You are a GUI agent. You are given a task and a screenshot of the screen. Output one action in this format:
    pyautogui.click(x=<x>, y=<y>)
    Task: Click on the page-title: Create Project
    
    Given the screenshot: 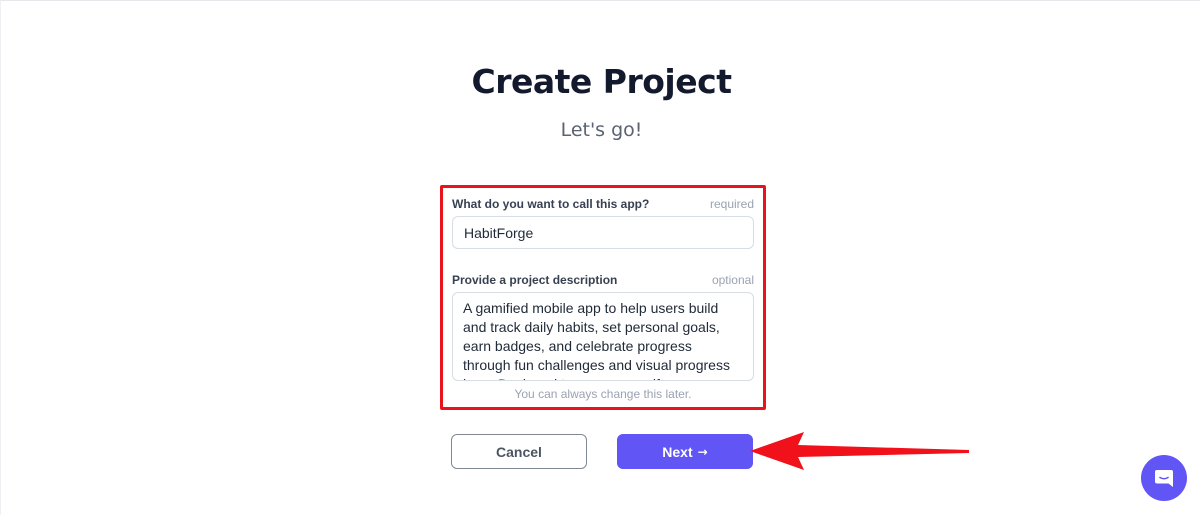 What is the action you would take?
    pyautogui.click(x=601, y=81)
    